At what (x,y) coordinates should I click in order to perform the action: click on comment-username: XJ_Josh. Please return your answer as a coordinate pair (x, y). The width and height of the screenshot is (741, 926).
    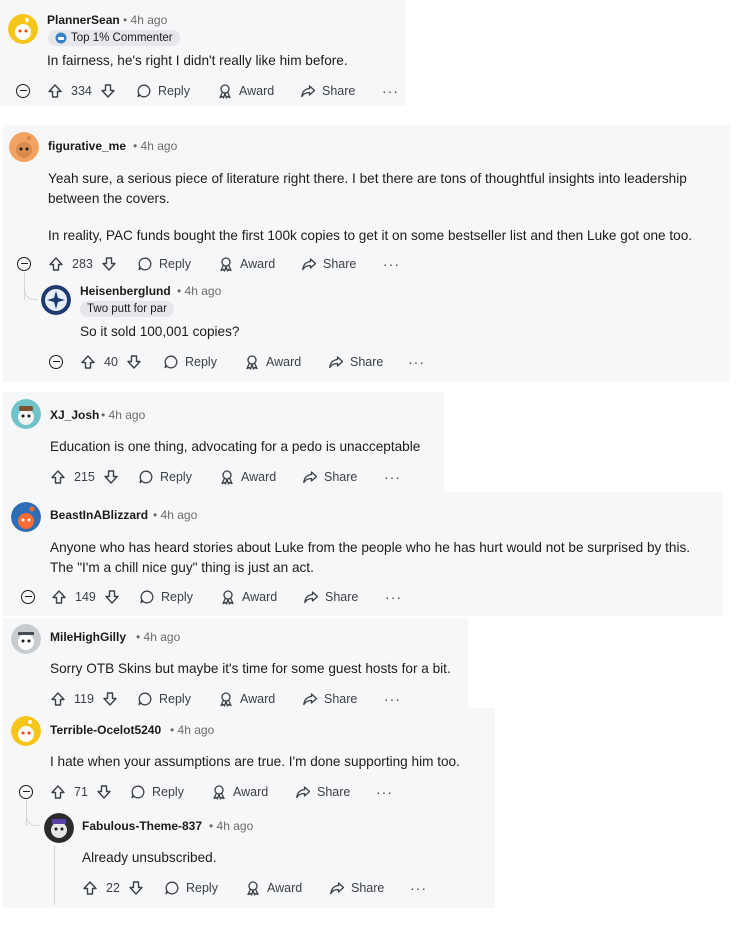
    Looking at the image, I should click on (74, 415).